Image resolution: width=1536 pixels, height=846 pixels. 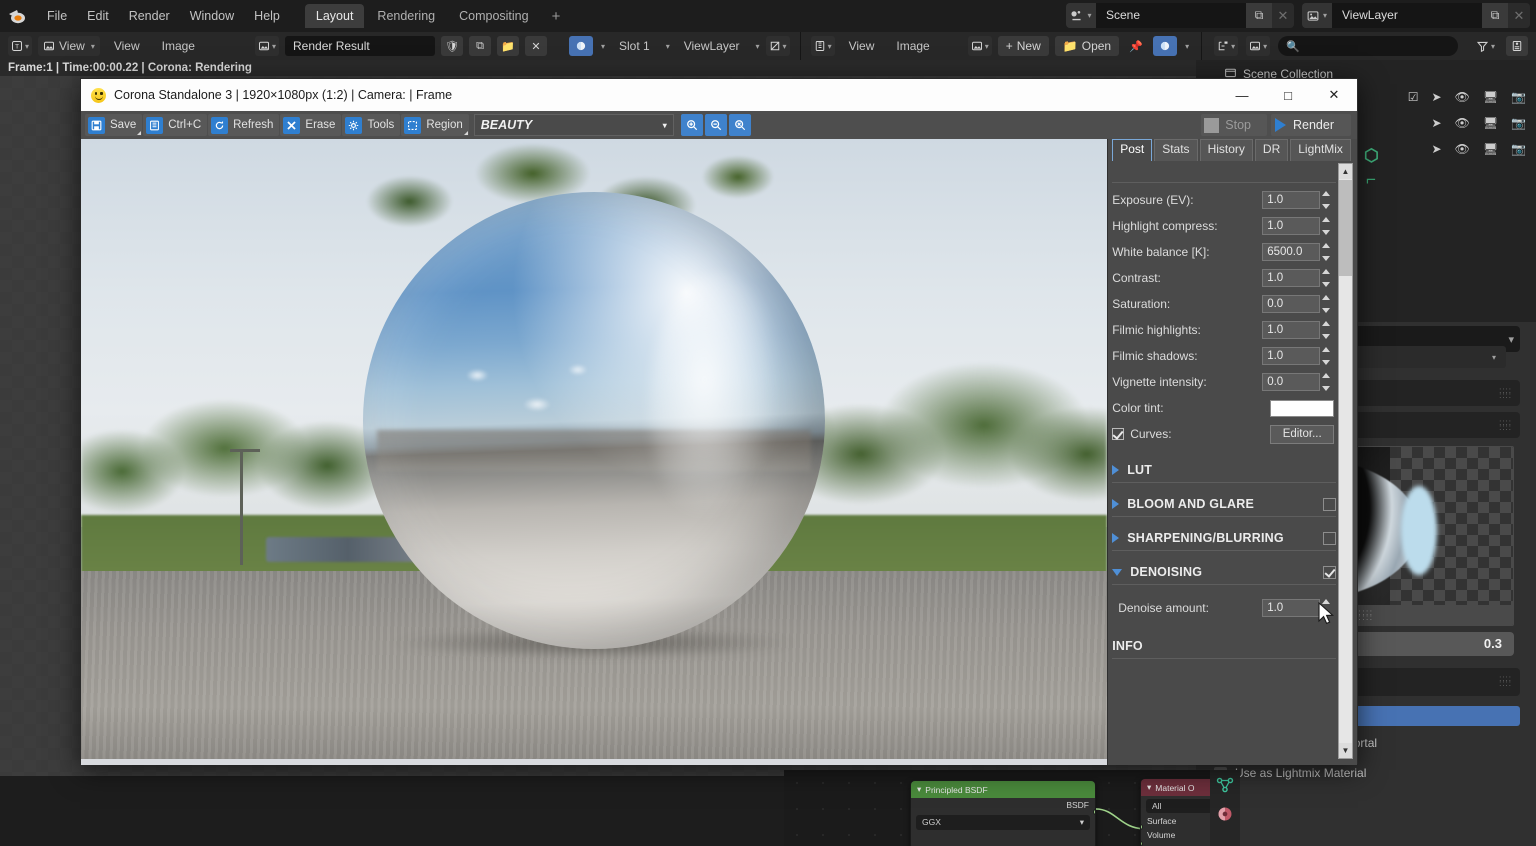 What do you see at coordinates (594, 762) in the screenshot?
I see `vfb-horizontal-scrollbar` at bounding box center [594, 762].